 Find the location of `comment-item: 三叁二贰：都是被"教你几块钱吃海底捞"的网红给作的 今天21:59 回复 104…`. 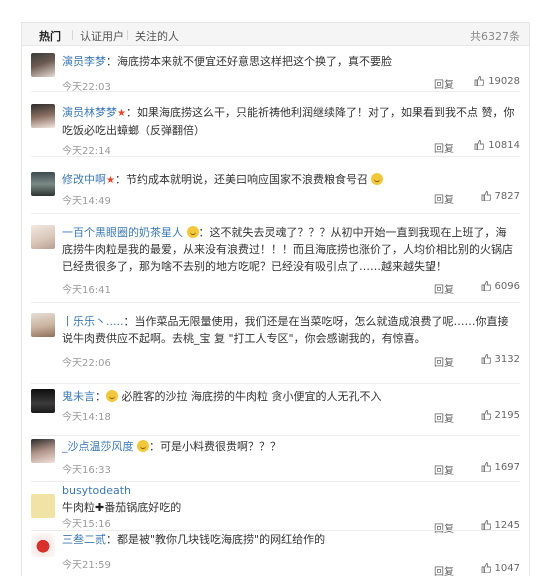

comment-item: 三叁二贰：都是被"教你几块钱吃海底捞"的网红给作的 今天21:59 回复 104… is located at coordinates (275, 554).